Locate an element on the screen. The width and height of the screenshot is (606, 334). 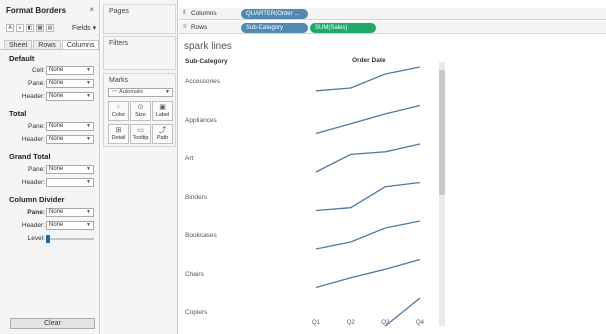
tooltip-icon: ▭ is located at coordinates (140, 130).